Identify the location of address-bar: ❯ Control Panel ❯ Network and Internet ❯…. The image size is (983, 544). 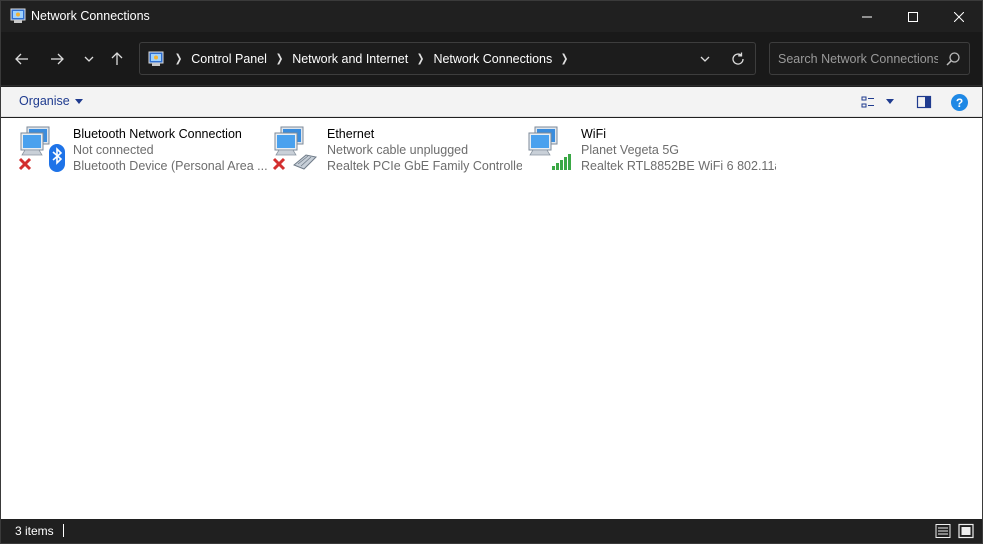
(447, 58).